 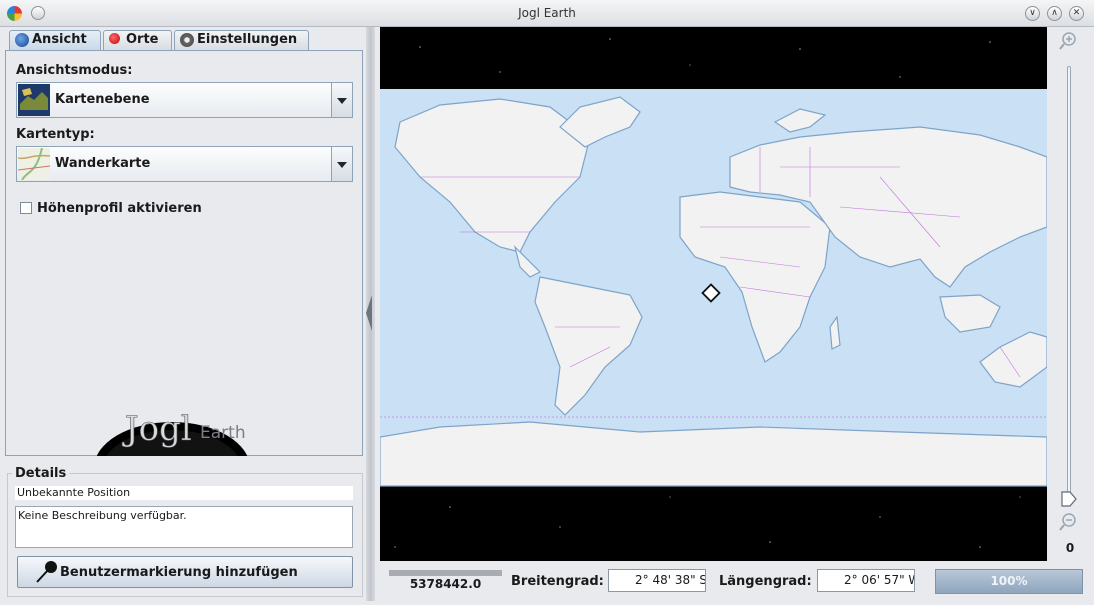 I want to click on marker-pin-icon, so click(x=46, y=572).